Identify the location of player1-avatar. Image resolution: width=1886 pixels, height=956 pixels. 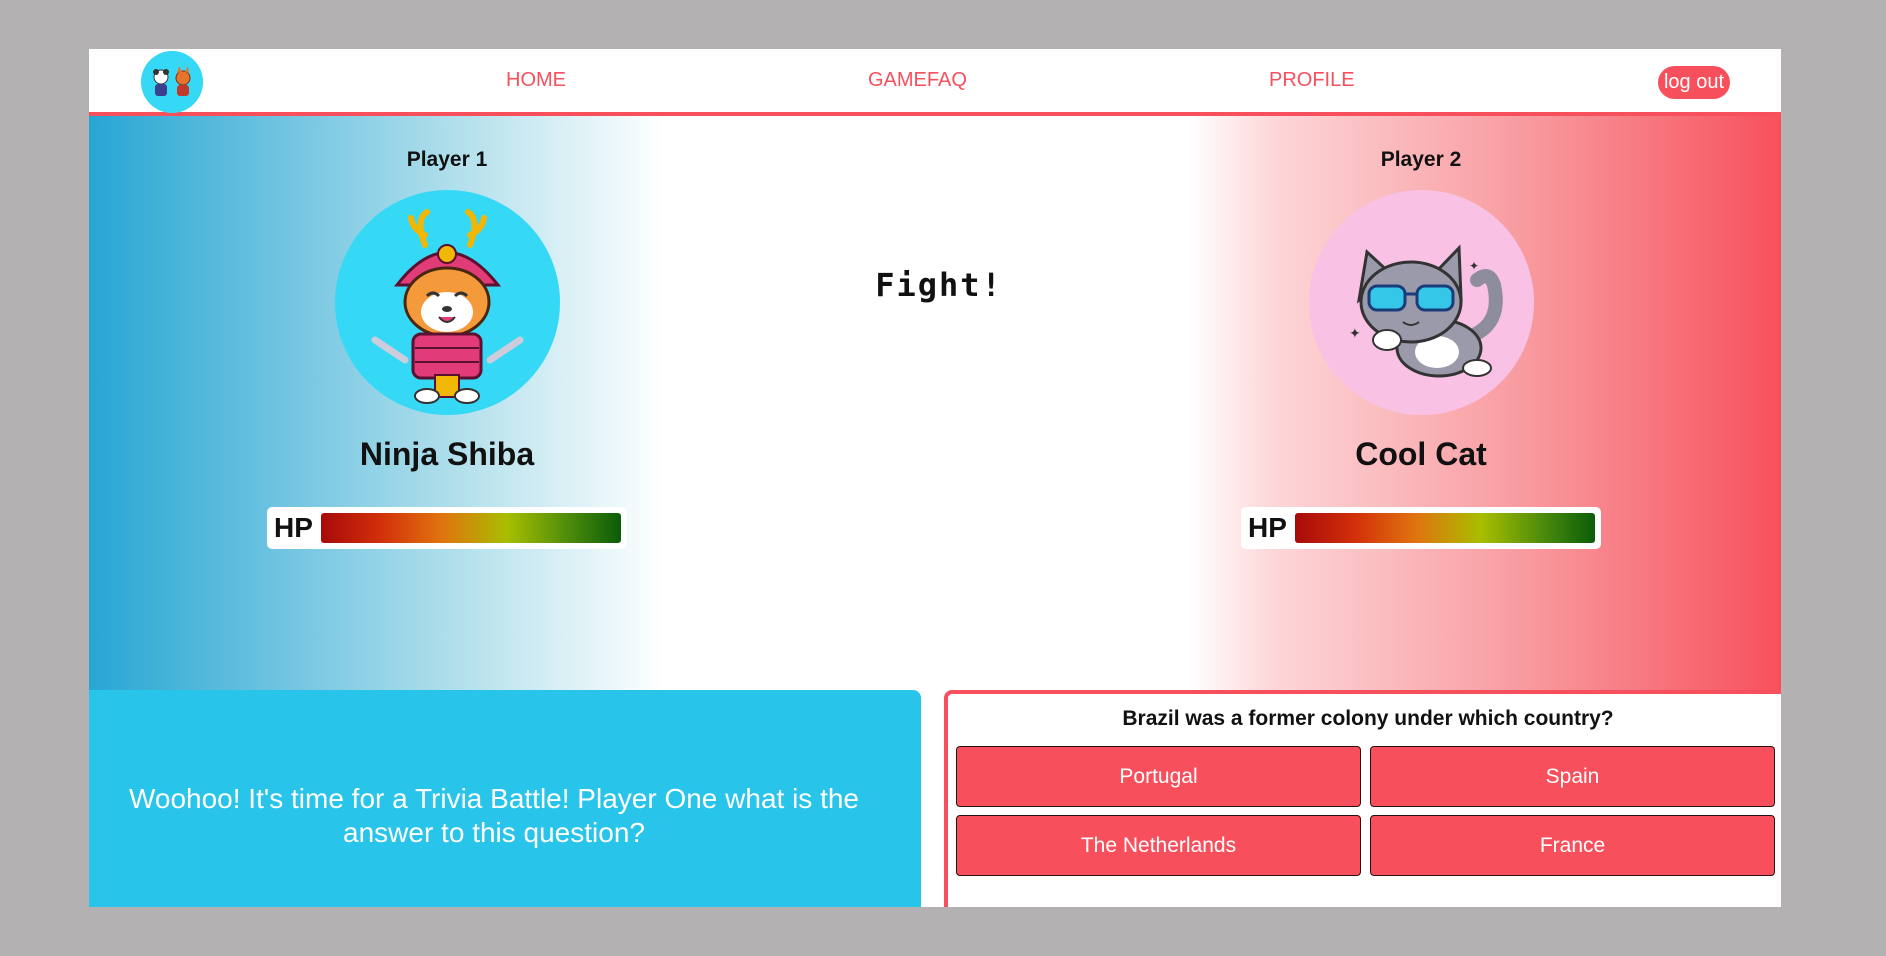
(447, 302).